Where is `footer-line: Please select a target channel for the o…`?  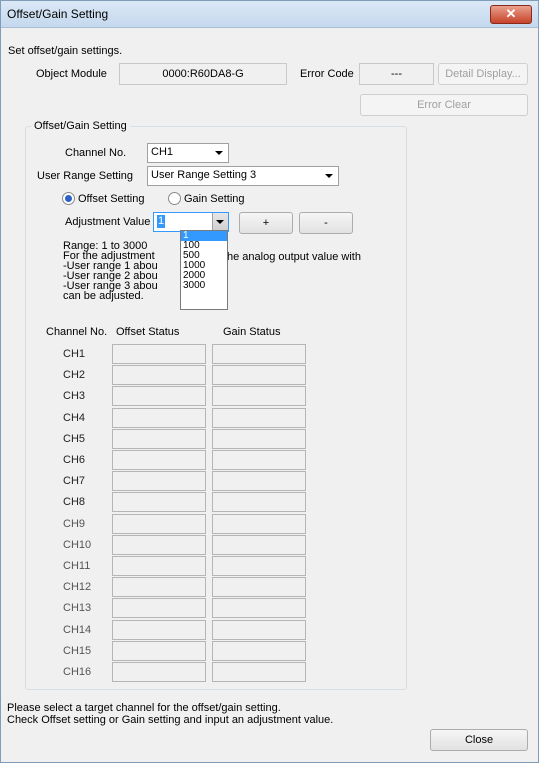 footer-line: Please select a target channel for the o… is located at coordinates (144, 708).